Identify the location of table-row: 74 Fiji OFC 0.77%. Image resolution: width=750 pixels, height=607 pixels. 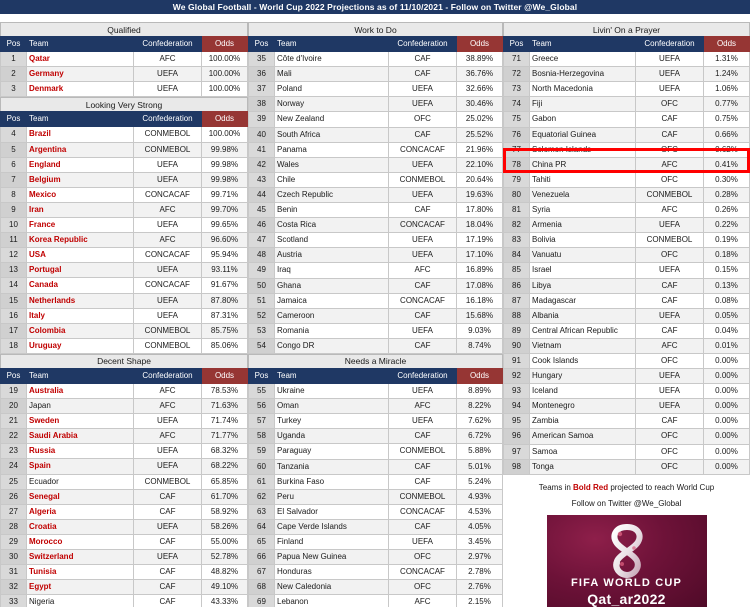
(626, 104).